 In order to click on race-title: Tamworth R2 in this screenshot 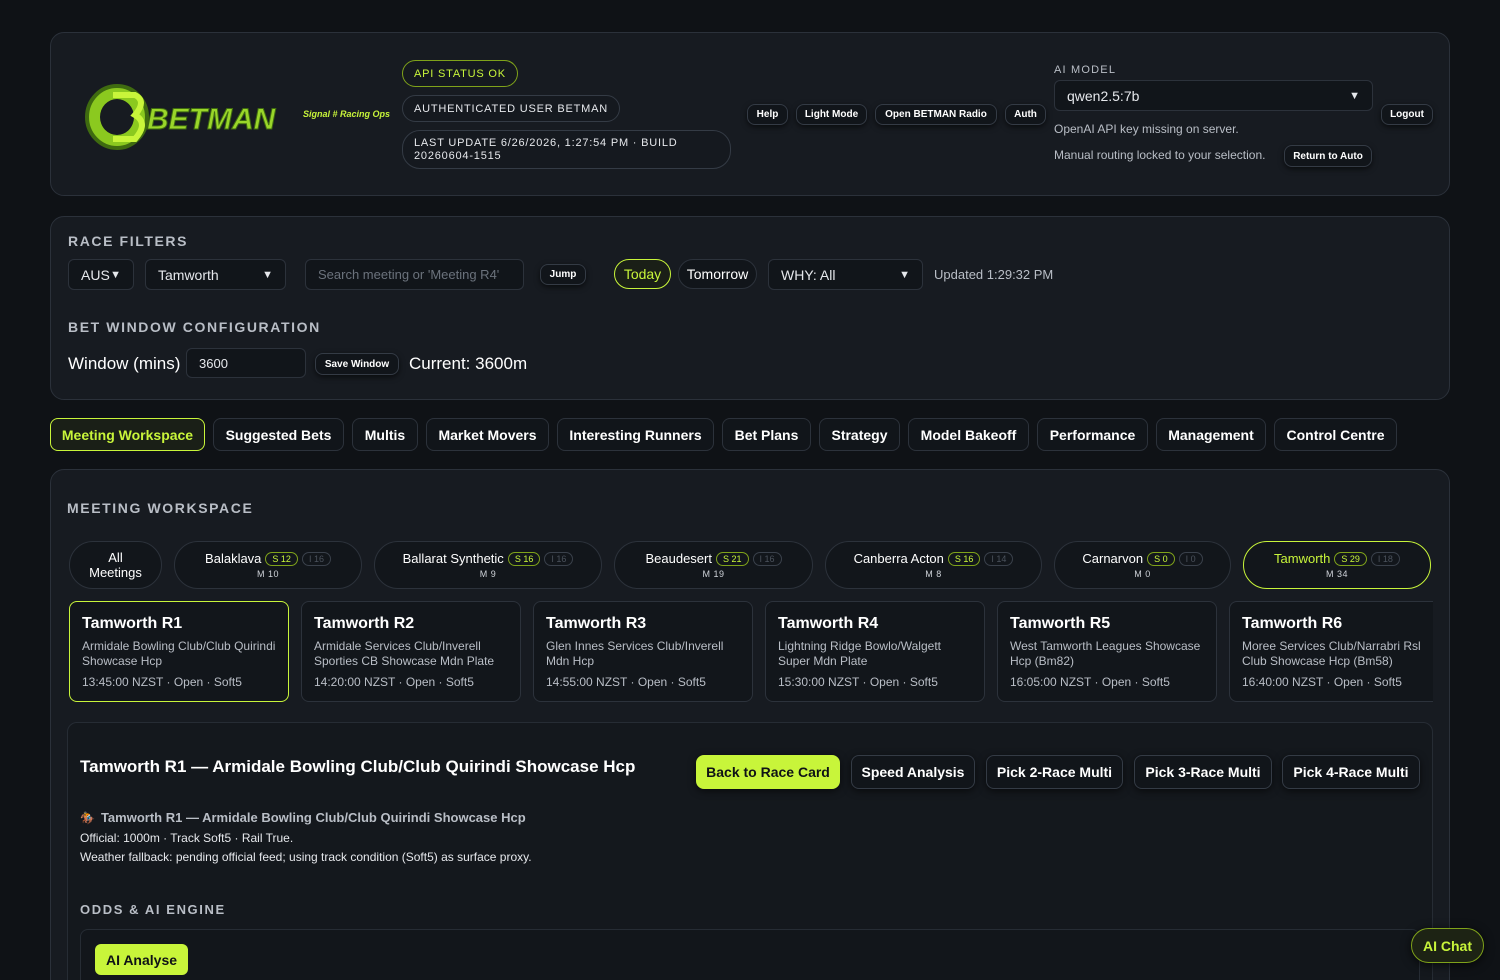, I will do `click(364, 623)`.